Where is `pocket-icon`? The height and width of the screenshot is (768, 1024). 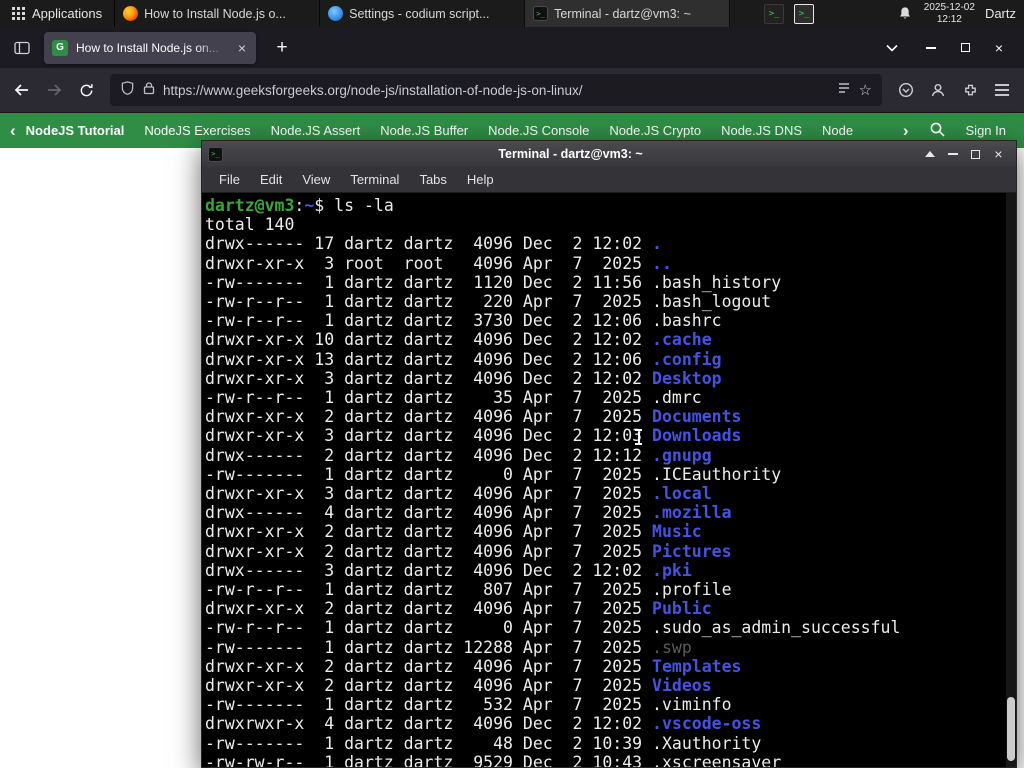 pocket-icon is located at coordinates (906, 90).